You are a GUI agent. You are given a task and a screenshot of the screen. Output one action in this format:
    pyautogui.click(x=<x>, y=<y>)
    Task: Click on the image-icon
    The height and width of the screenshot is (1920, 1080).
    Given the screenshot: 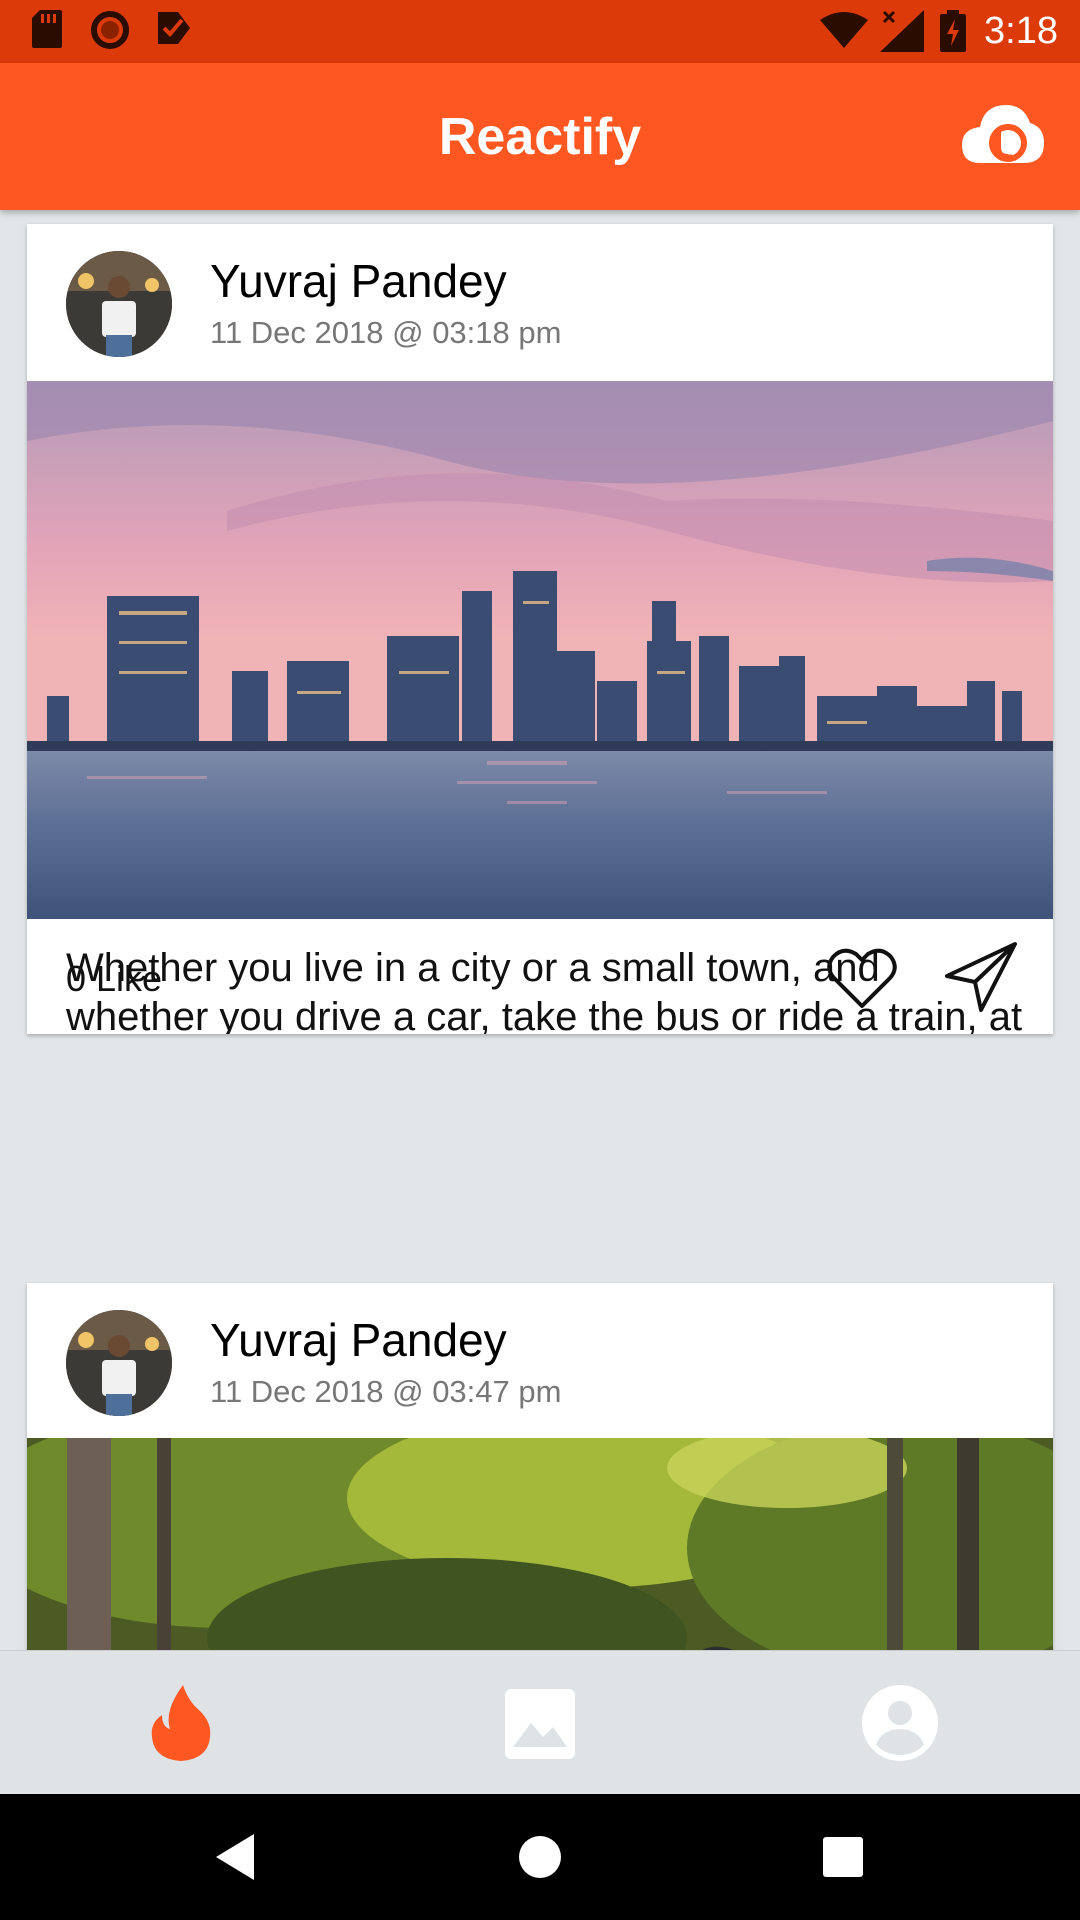 What is the action you would take?
    pyautogui.click(x=540, y=1724)
    